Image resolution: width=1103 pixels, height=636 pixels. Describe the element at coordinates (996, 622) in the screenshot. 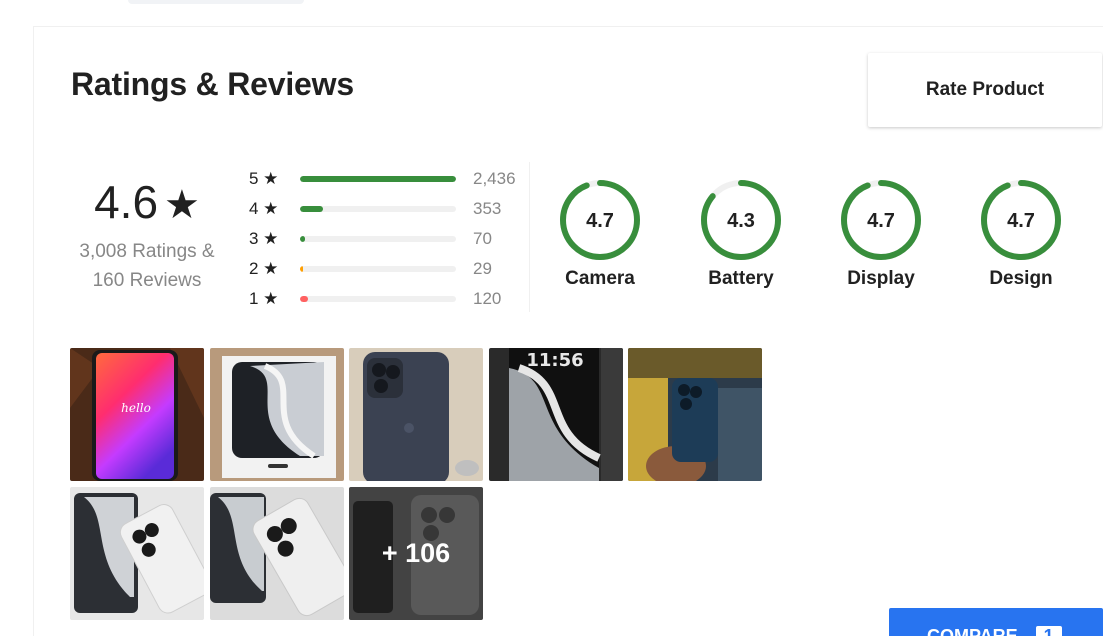

I see `compare-button: COMPARE 1` at that location.